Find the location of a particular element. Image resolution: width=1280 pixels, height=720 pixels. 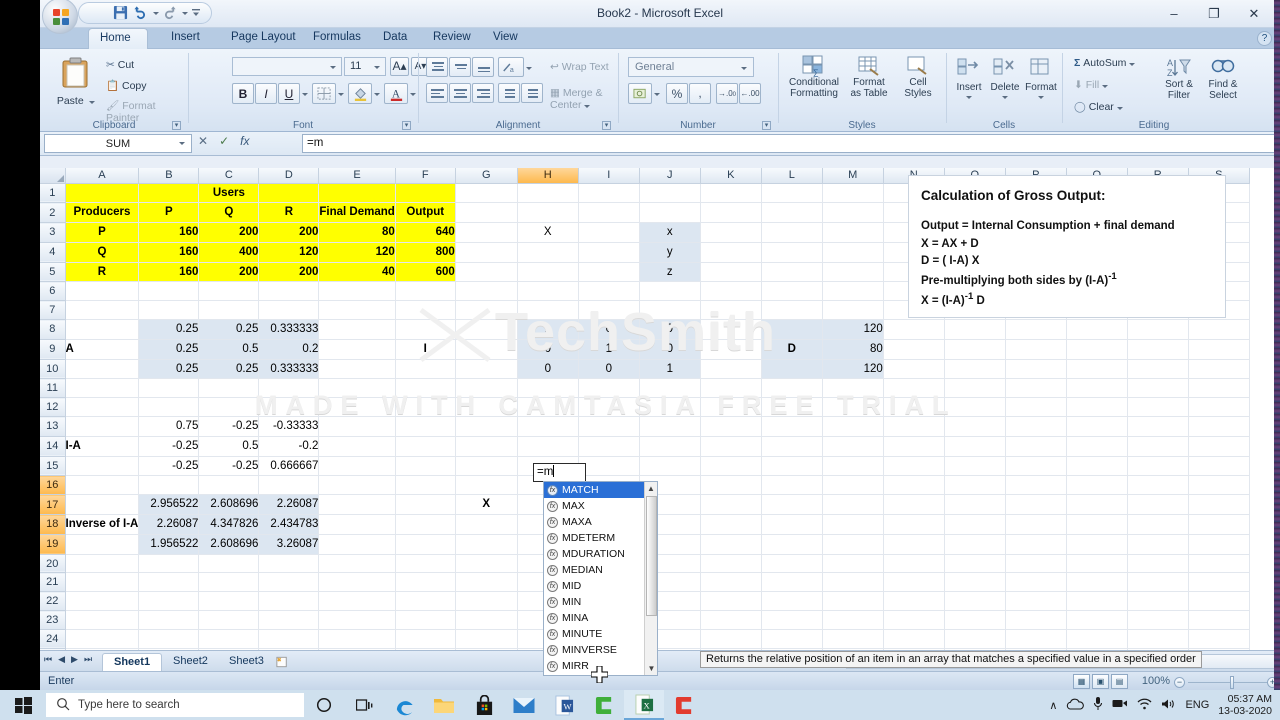

cell-E17 is located at coordinates (357, 505).